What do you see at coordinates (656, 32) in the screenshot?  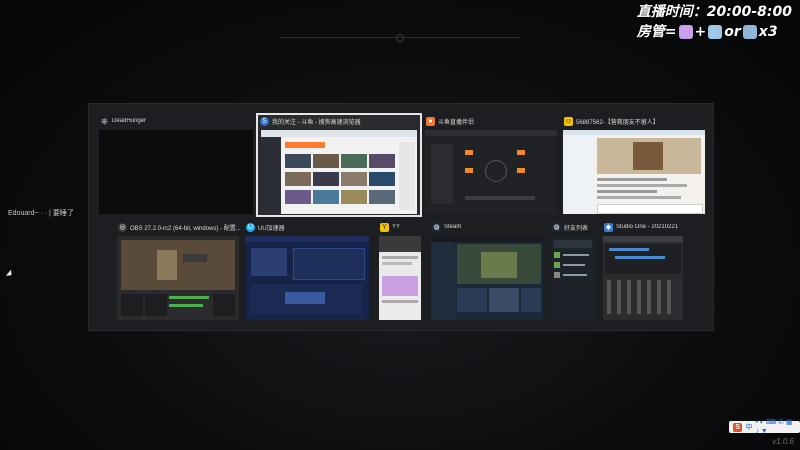 I see `room-manager-label: 房管=` at bounding box center [656, 32].